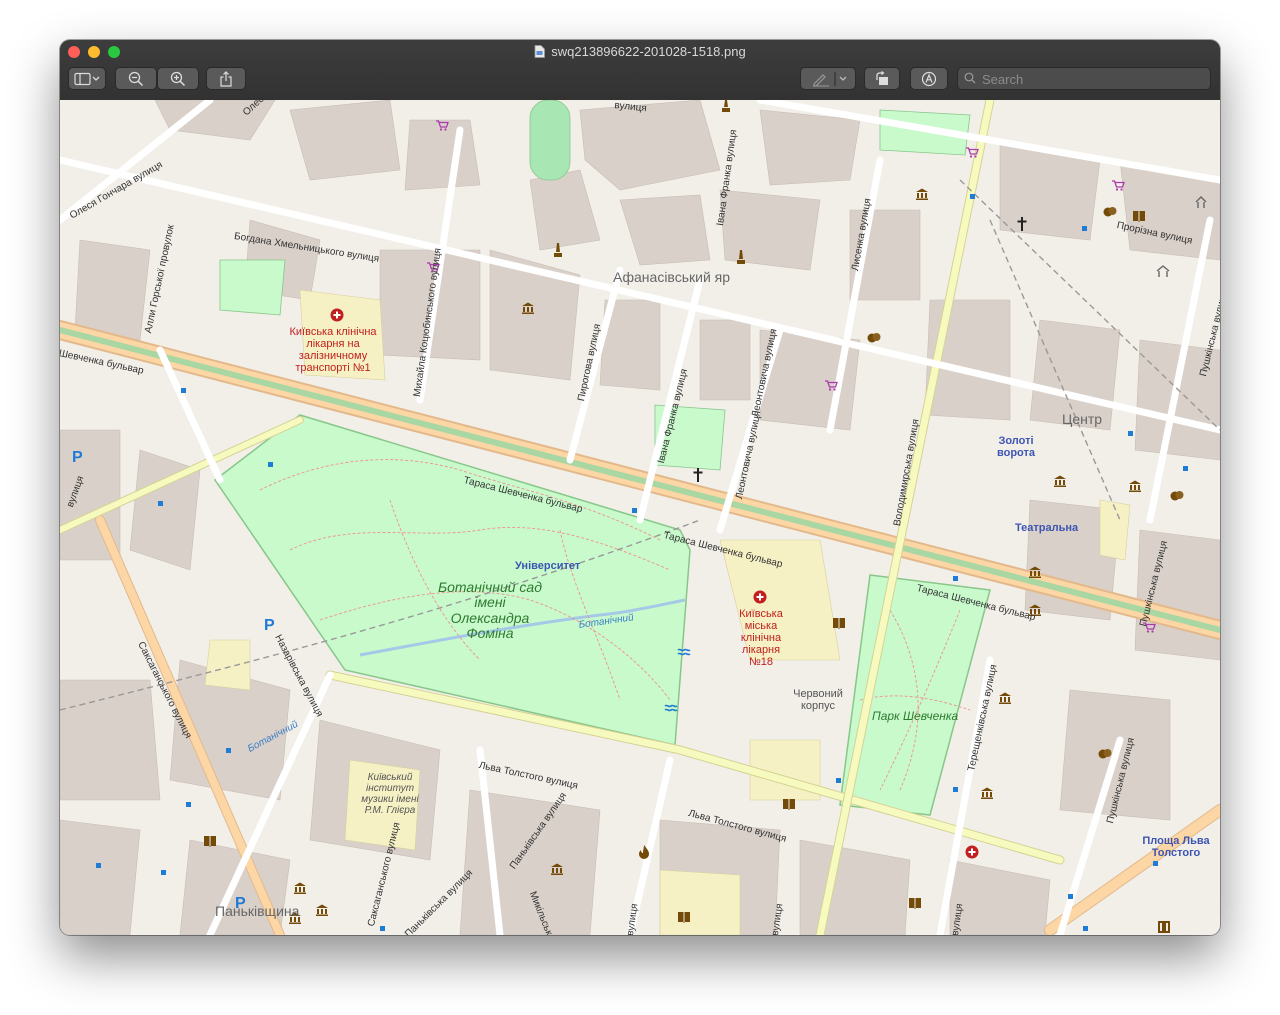 The width and height of the screenshot is (1280, 1015). I want to click on zoom-in-icon, so click(178, 78).